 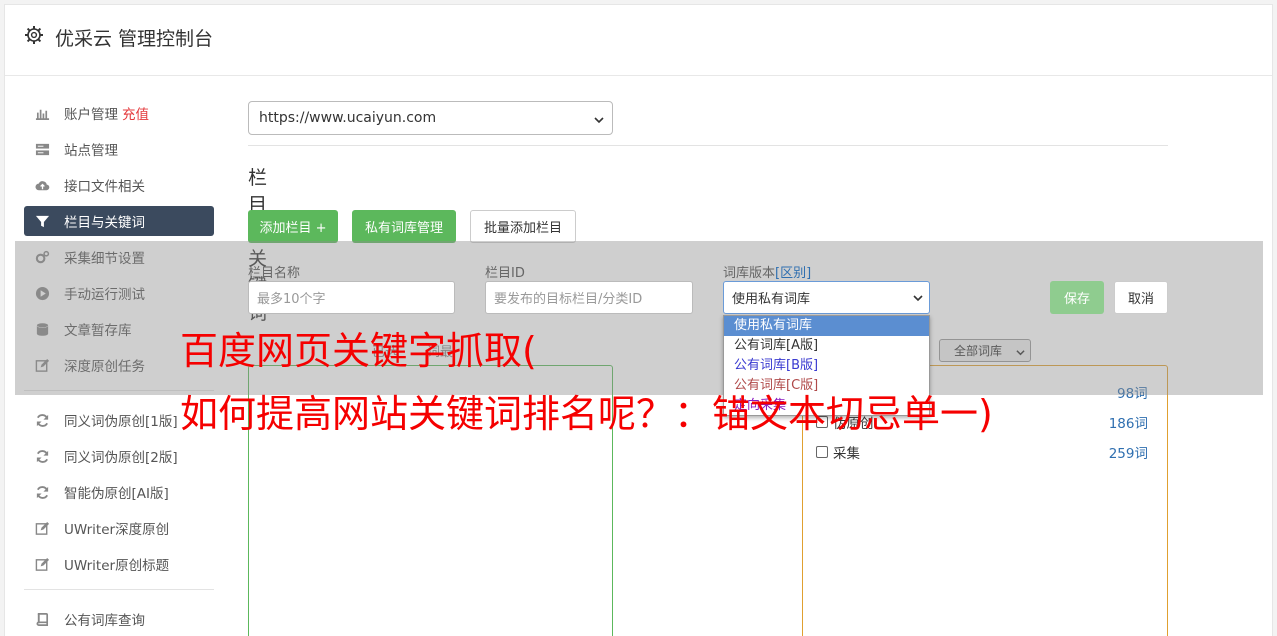 I want to click on sidebar-divider, so click(x=119, y=589).